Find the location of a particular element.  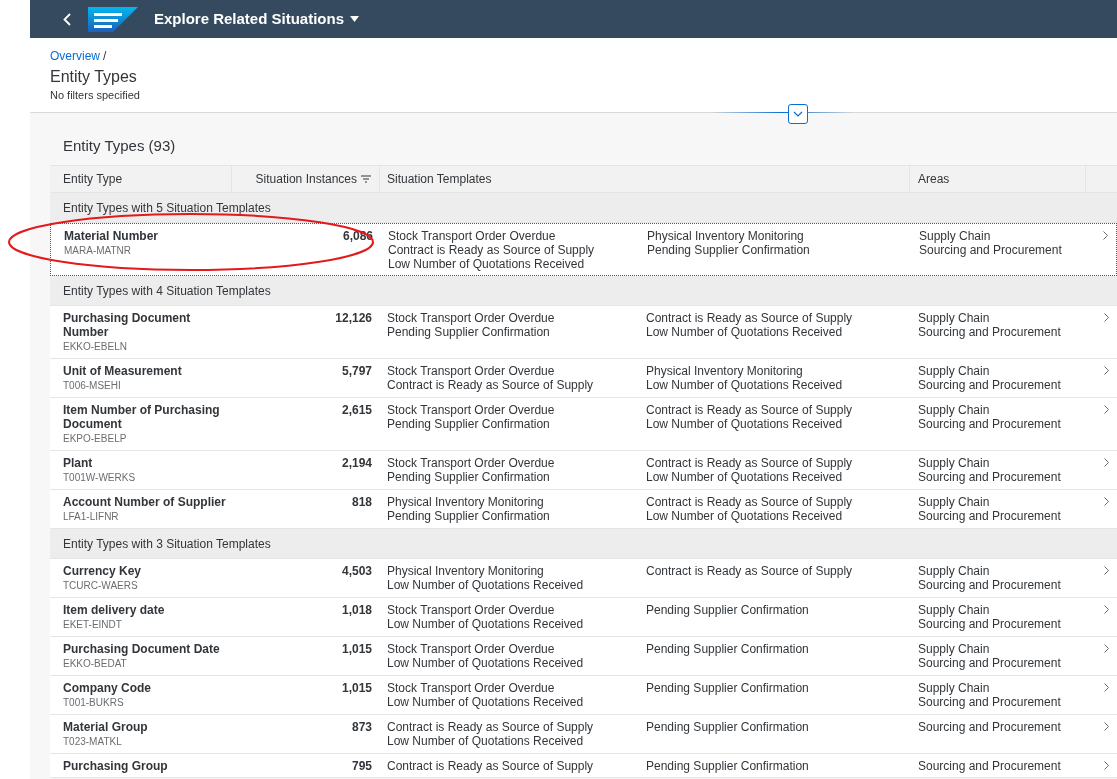

table-row: Material Group T023-MATKL 873 Contract is Ready as Source of Supply Low Number of Quotations Received Pending Supplier Confirmation Sourcing and Procurement is located at coordinates (583, 734).